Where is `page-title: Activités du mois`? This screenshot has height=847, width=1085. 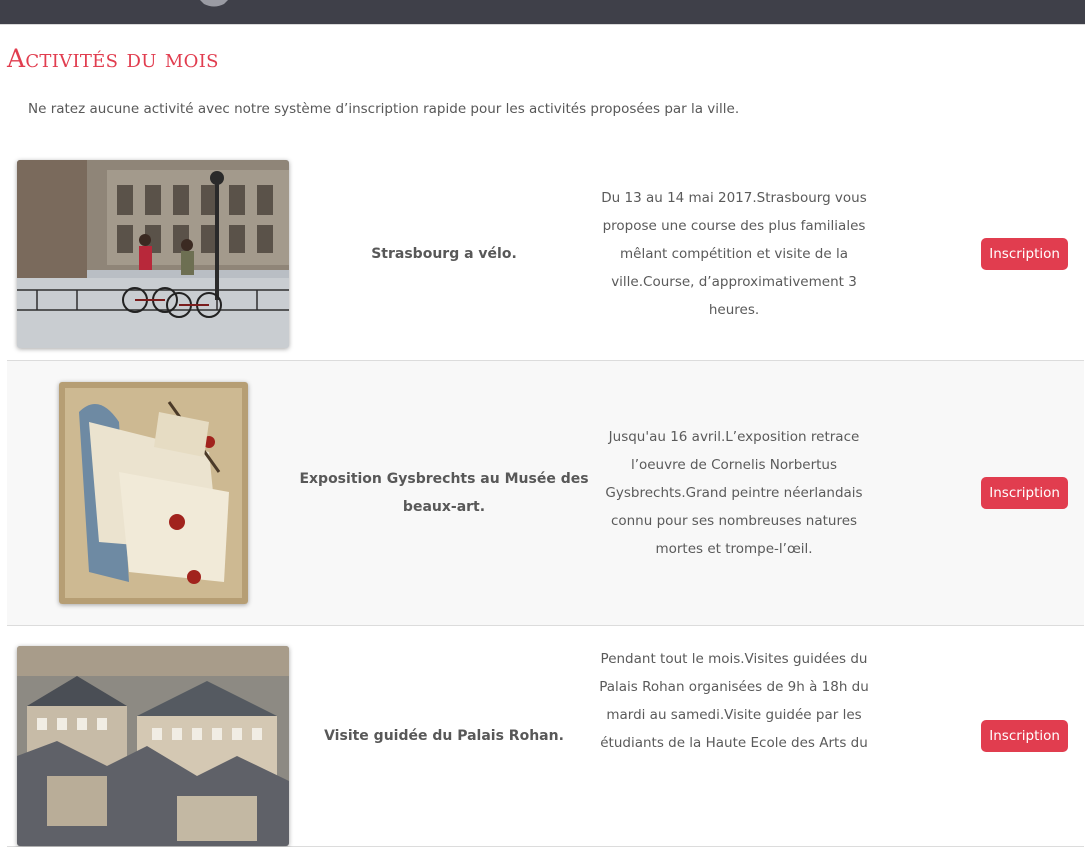 page-title: Activités du mois is located at coordinates (113, 58).